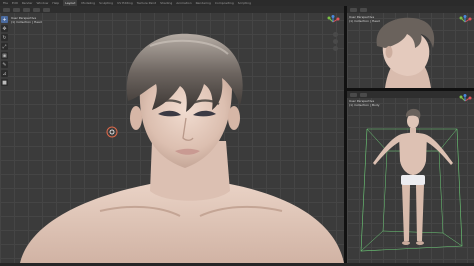 The height and width of the screenshot is (266, 474). Describe the element at coordinates (465, 101) in the screenshot. I see `body-navigation-gizmo-icon` at that location.